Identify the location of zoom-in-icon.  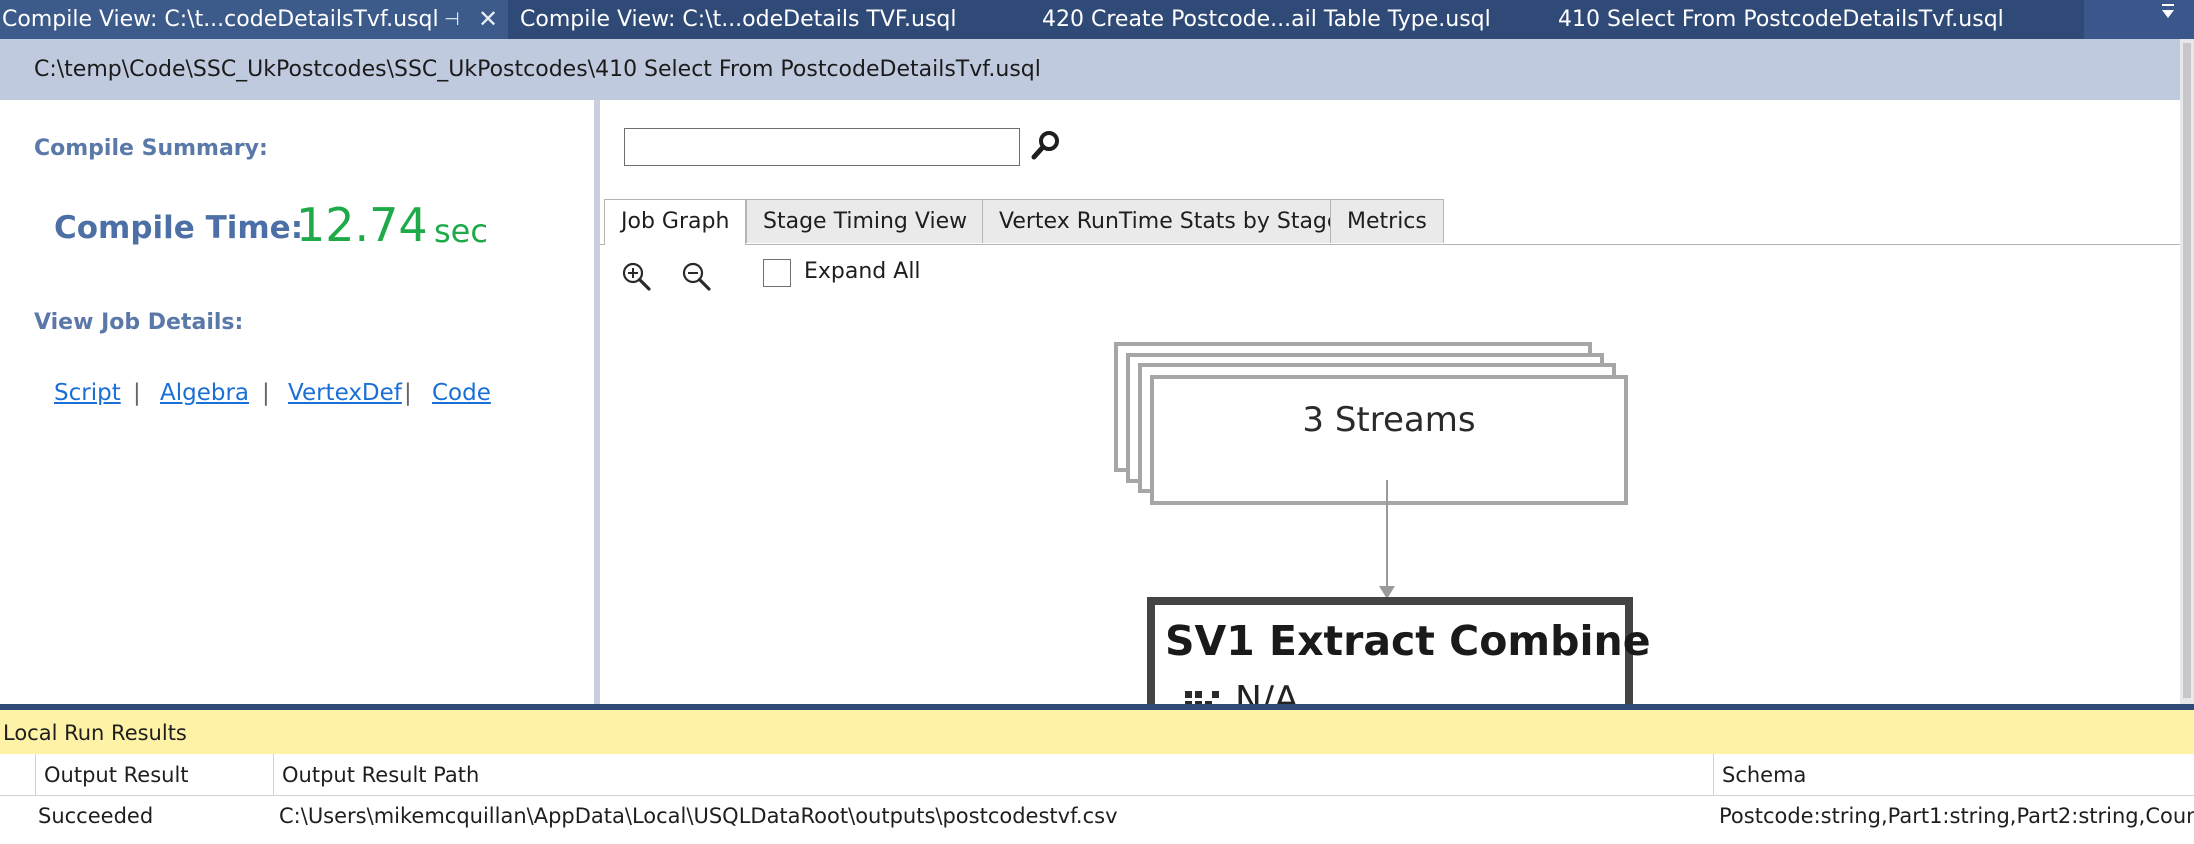
(637, 277).